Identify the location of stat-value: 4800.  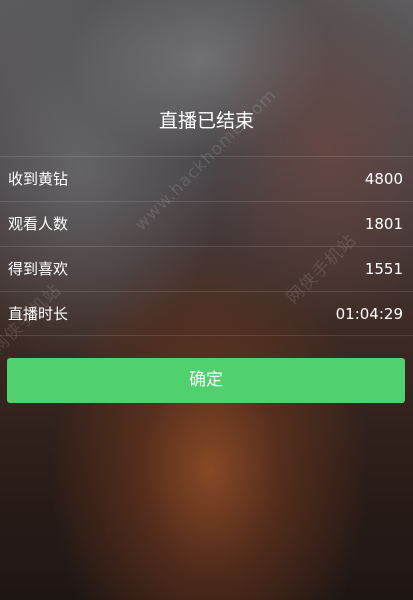
(383, 179).